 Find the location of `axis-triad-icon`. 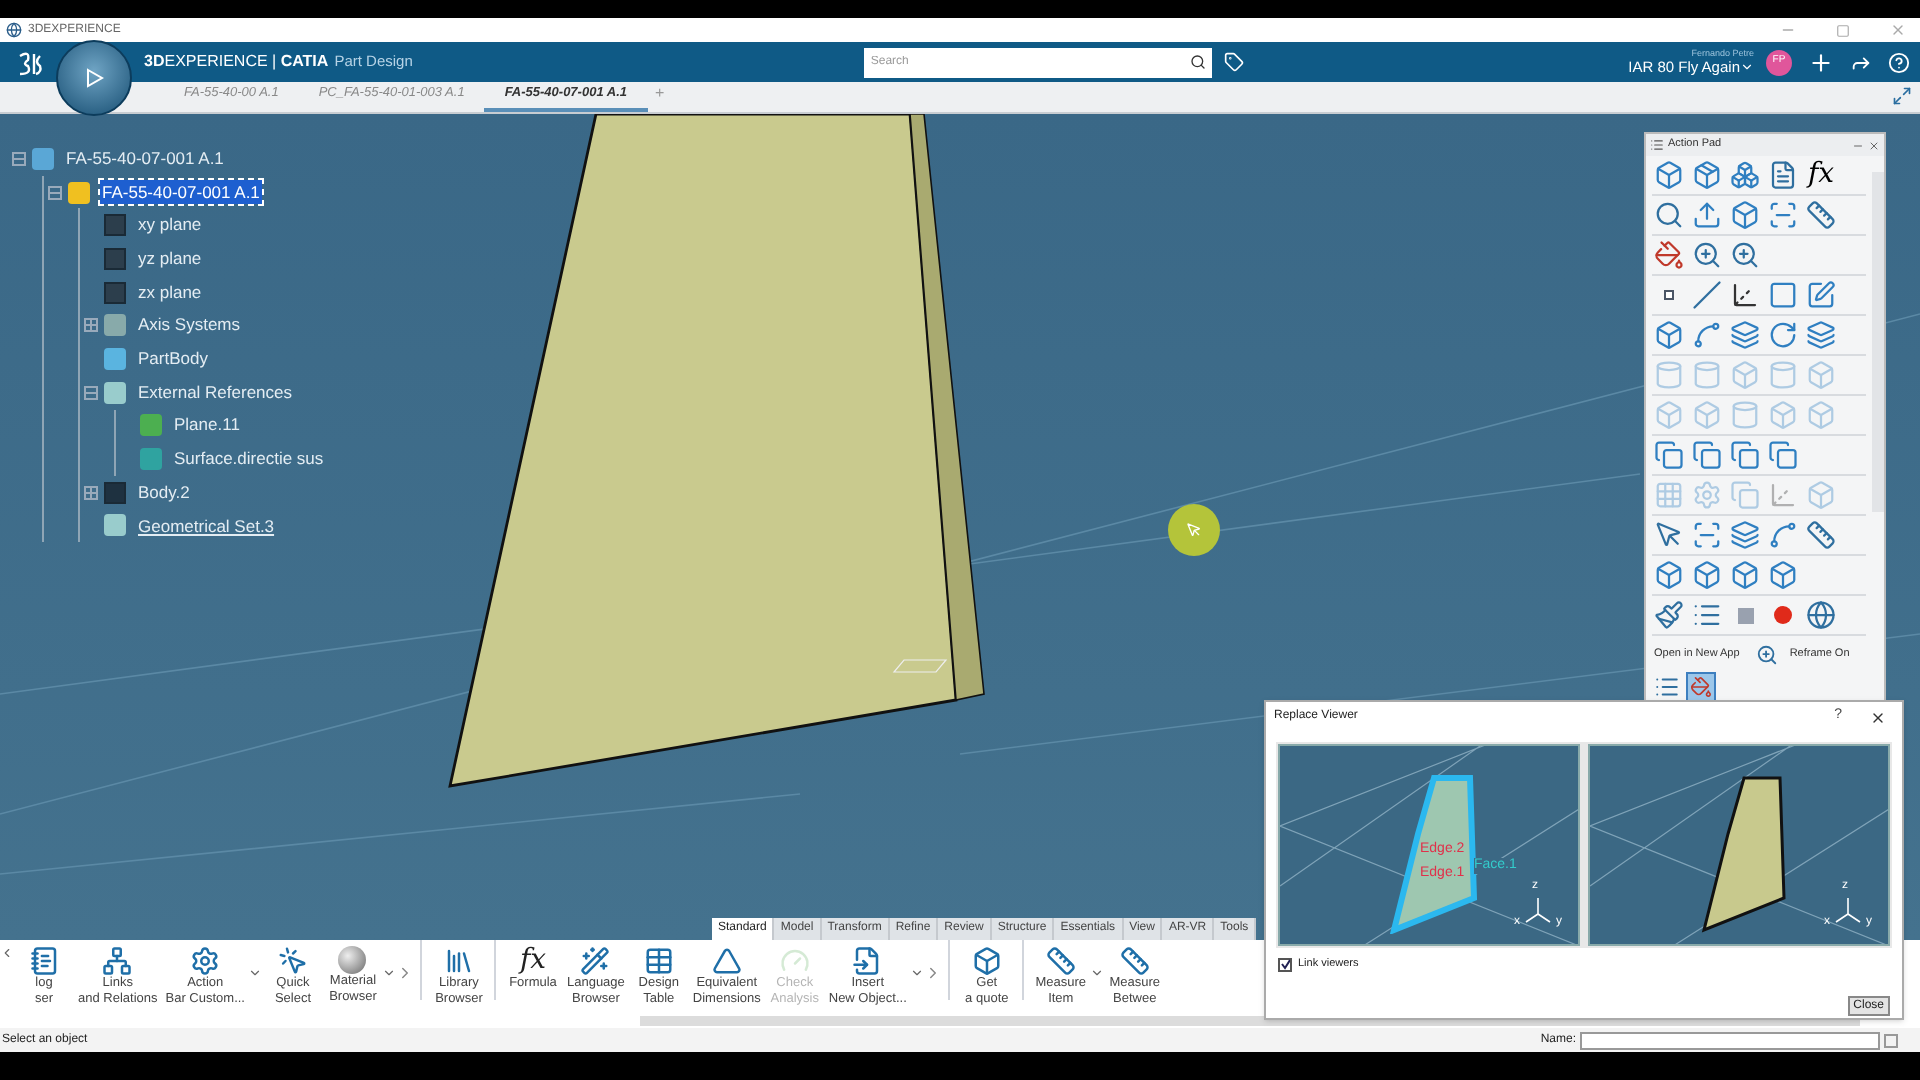

axis-triad-icon is located at coordinates (1538, 910).